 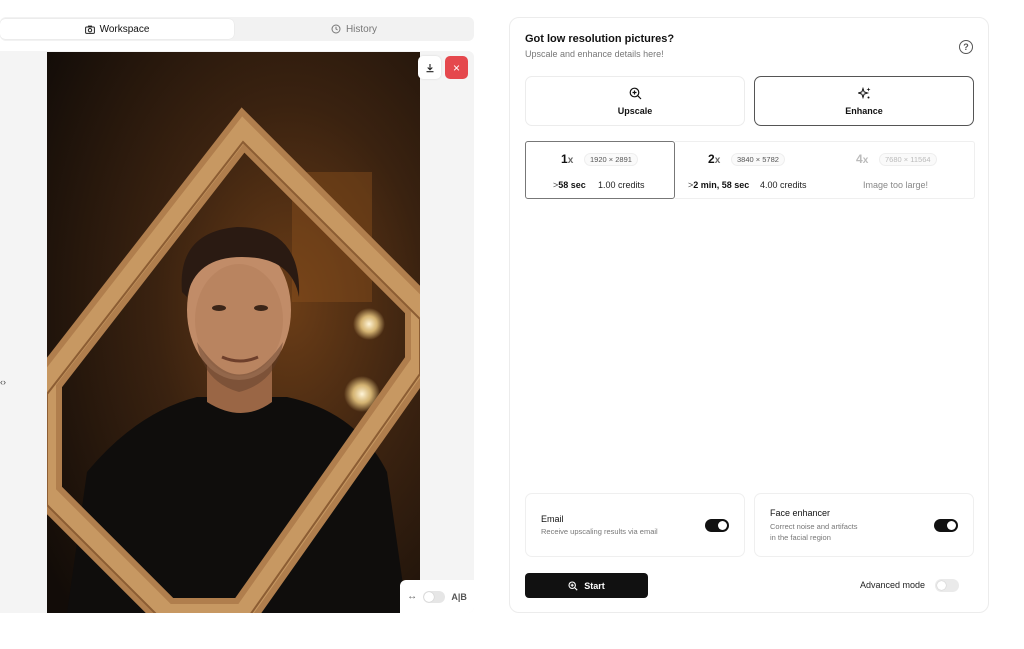 What do you see at coordinates (124, 29) in the screenshot?
I see `tab-workspace-label: Workspace` at bounding box center [124, 29].